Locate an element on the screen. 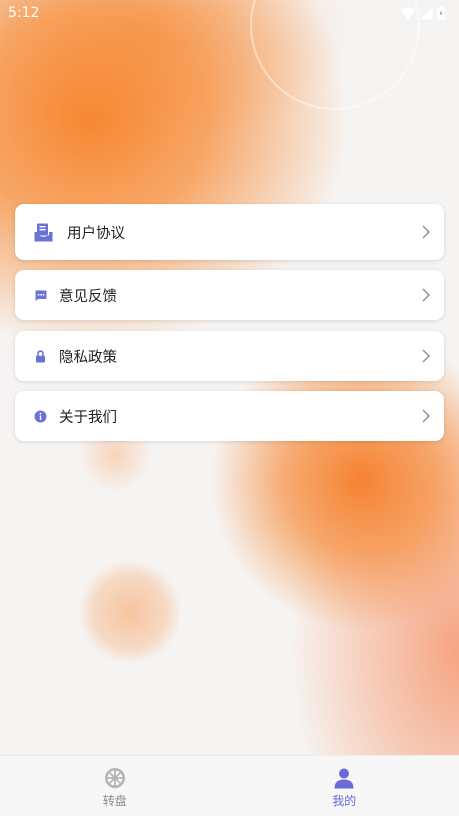  menu-item-privacy-policy: 隐私政策 is located at coordinates (229, 356).